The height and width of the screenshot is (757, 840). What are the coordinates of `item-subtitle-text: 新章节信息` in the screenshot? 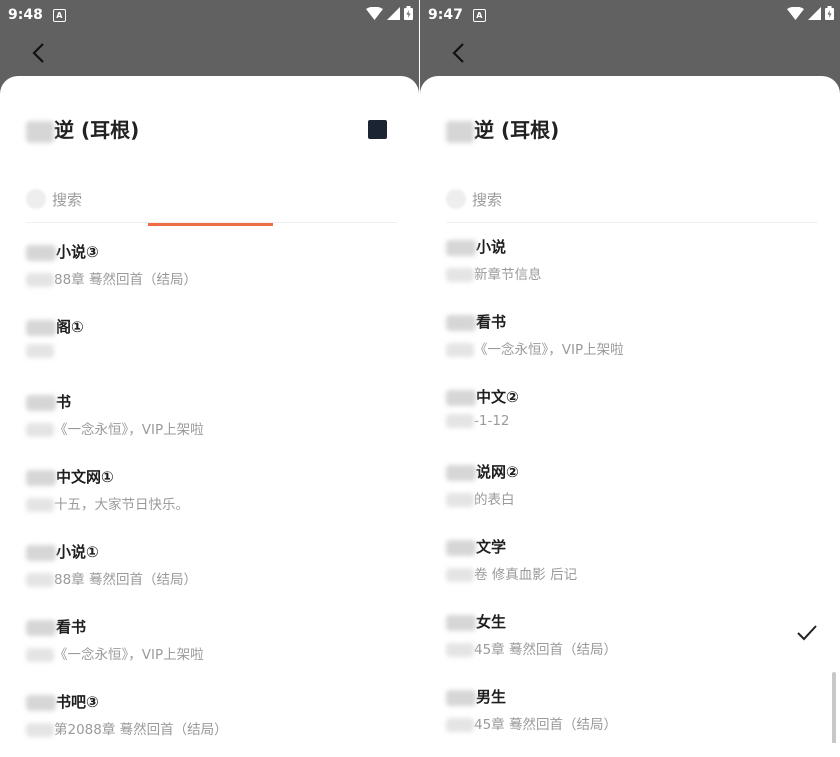 It's located at (508, 275).